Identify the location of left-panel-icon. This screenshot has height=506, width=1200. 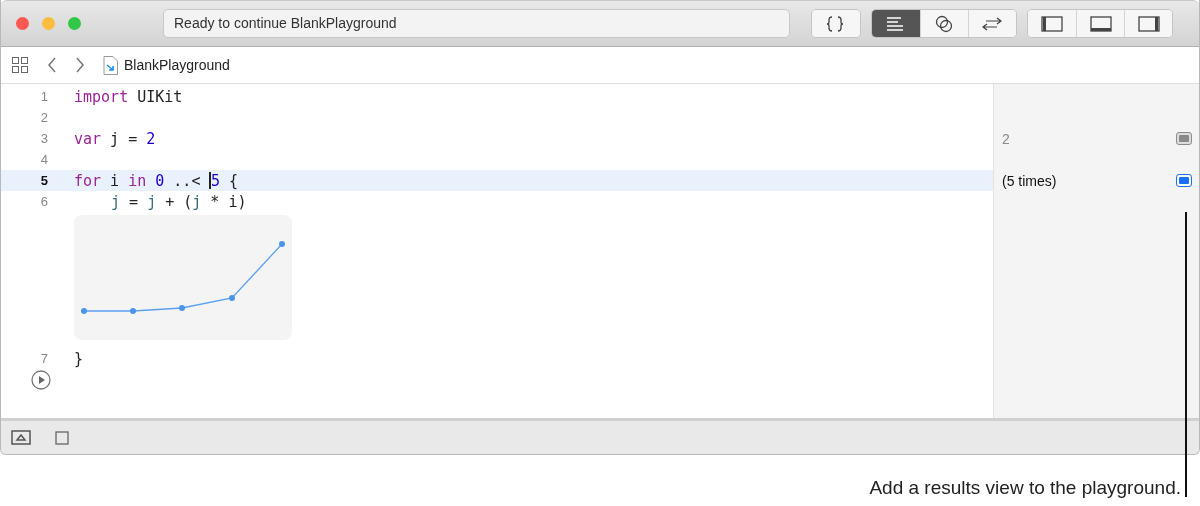
(1052, 23).